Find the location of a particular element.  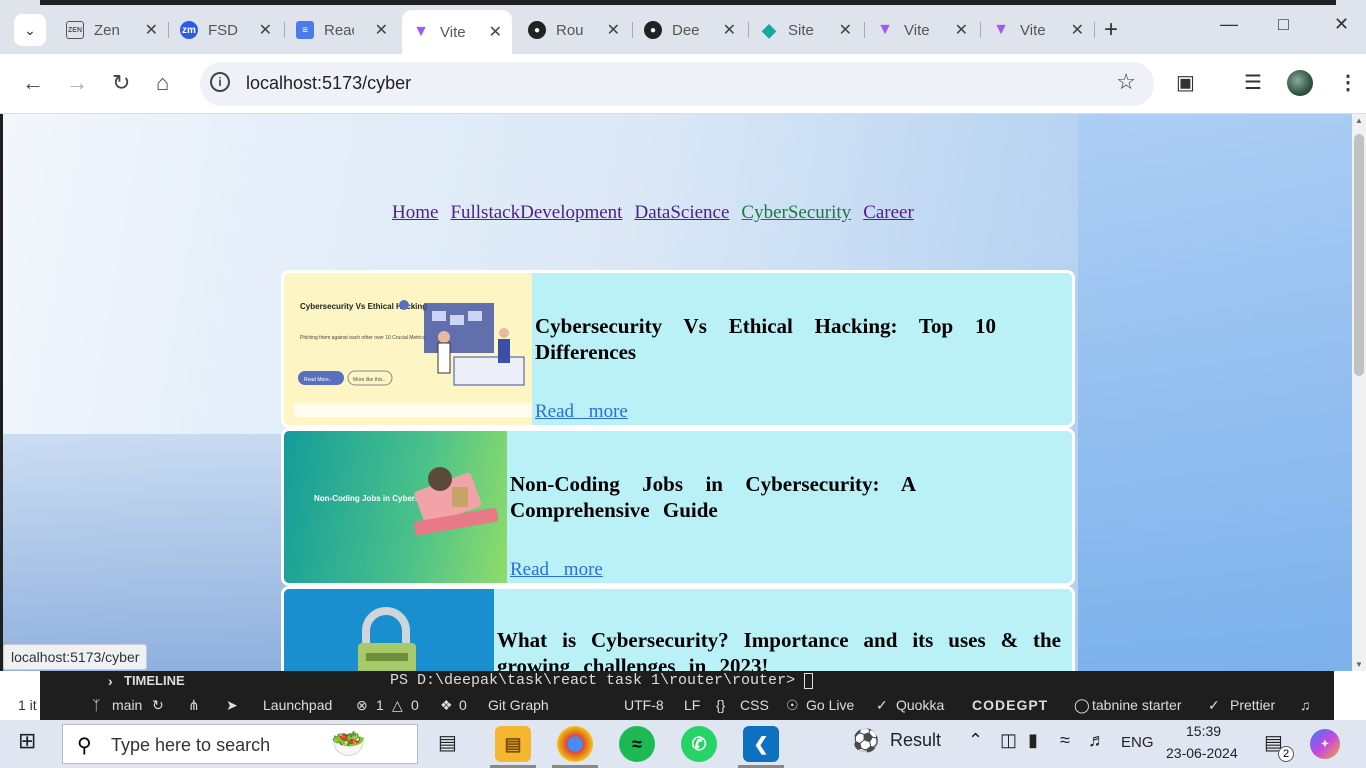

tab-search-dropdown-icon: ⌄ is located at coordinates (30, 30).